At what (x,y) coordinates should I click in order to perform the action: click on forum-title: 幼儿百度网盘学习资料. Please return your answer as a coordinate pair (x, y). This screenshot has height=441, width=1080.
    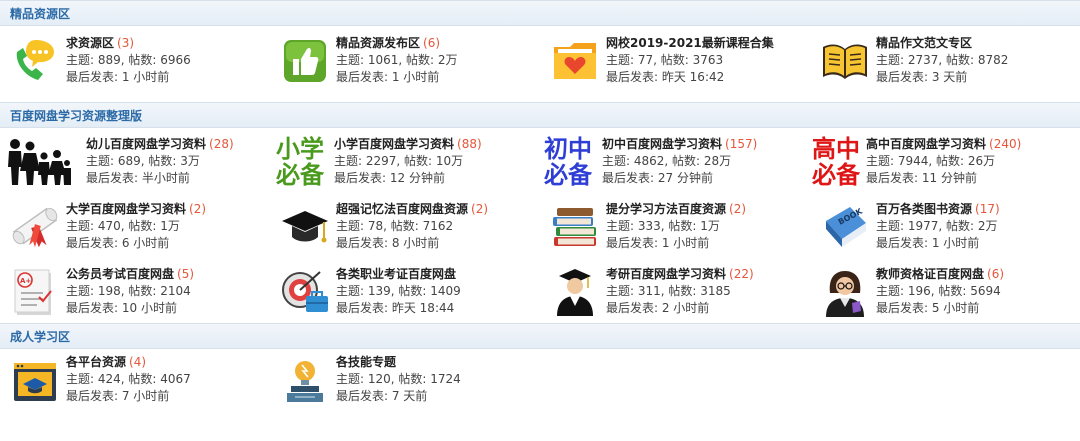
    Looking at the image, I should click on (146, 144).